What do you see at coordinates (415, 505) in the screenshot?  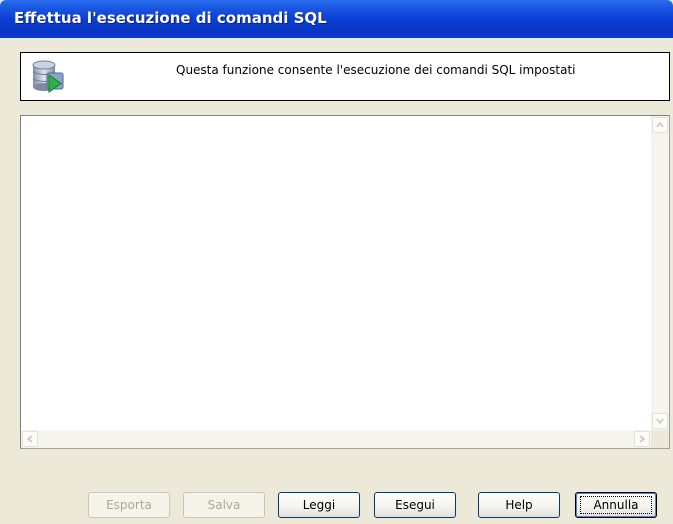 I see `esegui-button: Esegui` at bounding box center [415, 505].